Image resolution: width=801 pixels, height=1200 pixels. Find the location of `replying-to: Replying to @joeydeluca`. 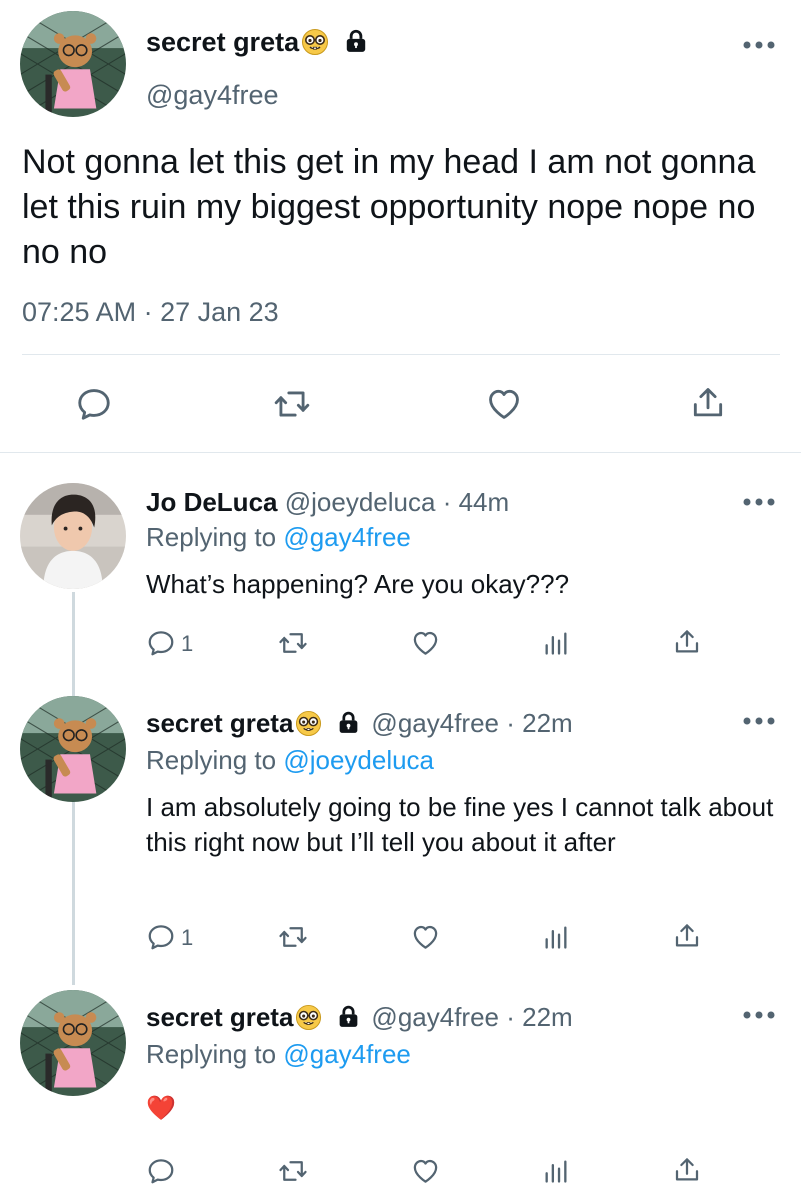

replying-to: Replying to @joeydeluca is located at coordinates (290, 760).